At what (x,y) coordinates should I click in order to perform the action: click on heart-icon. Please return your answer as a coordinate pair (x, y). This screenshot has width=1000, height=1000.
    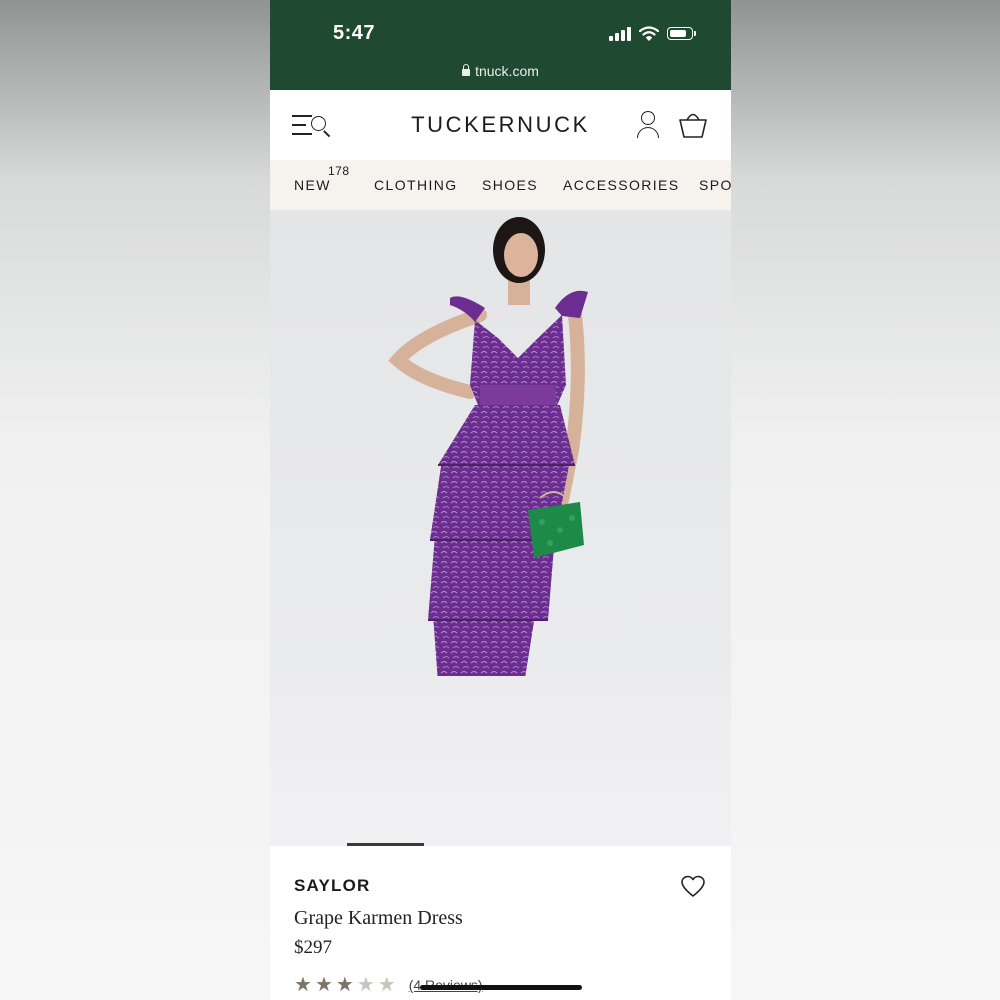
    Looking at the image, I should click on (693, 887).